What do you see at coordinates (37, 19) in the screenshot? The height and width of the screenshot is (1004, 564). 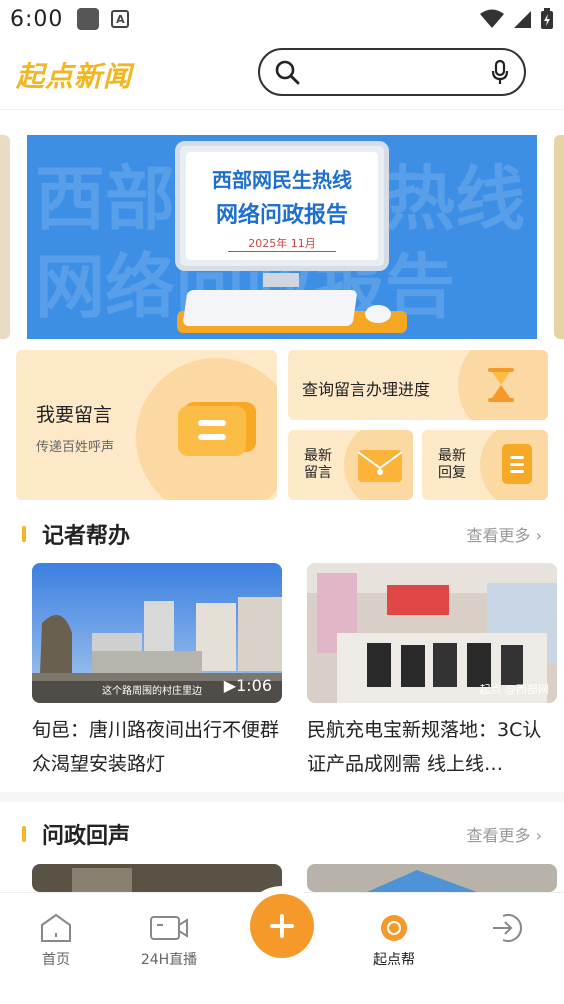 I see `status-time: 6:00` at bounding box center [37, 19].